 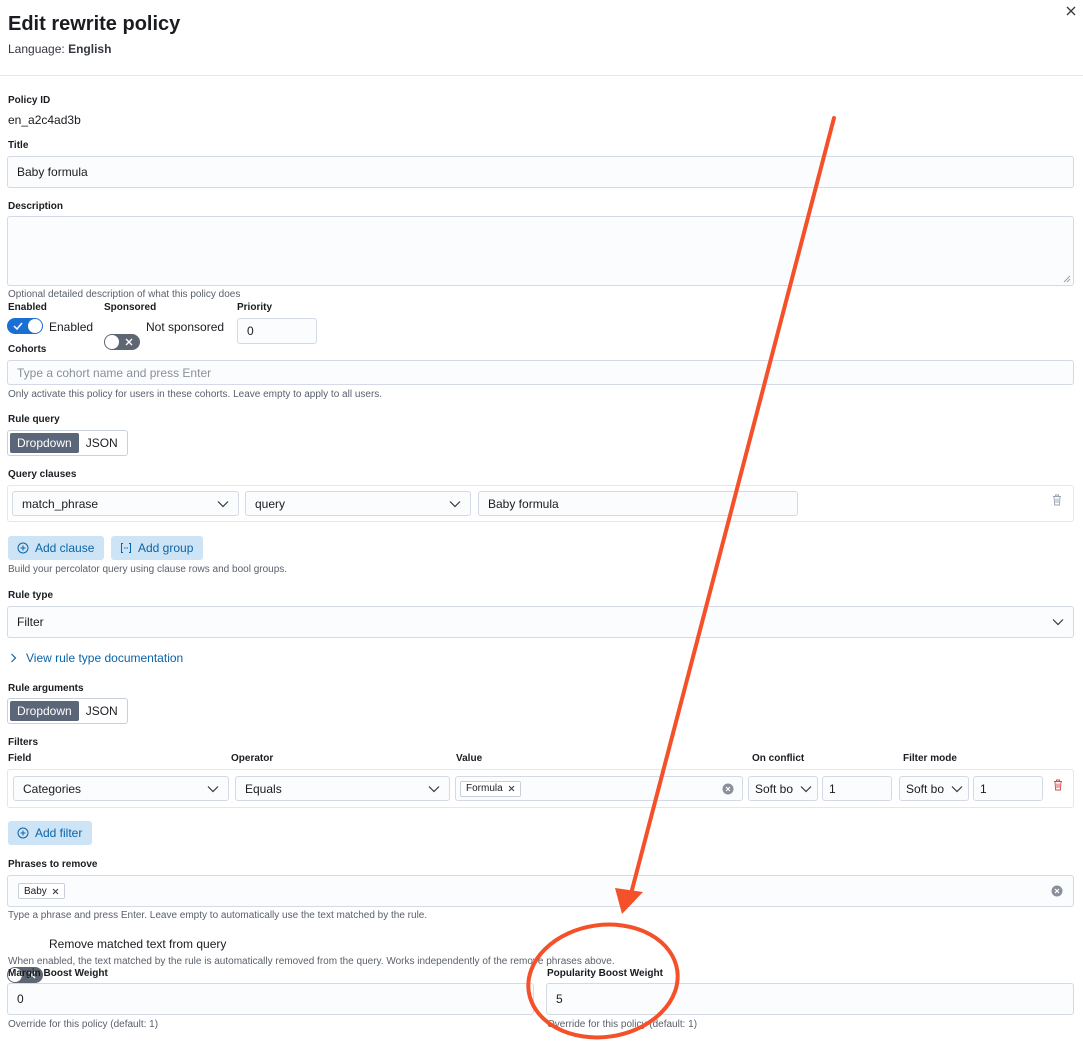 I want to click on filter-value-combobox: Formula, so click(x=599, y=788).